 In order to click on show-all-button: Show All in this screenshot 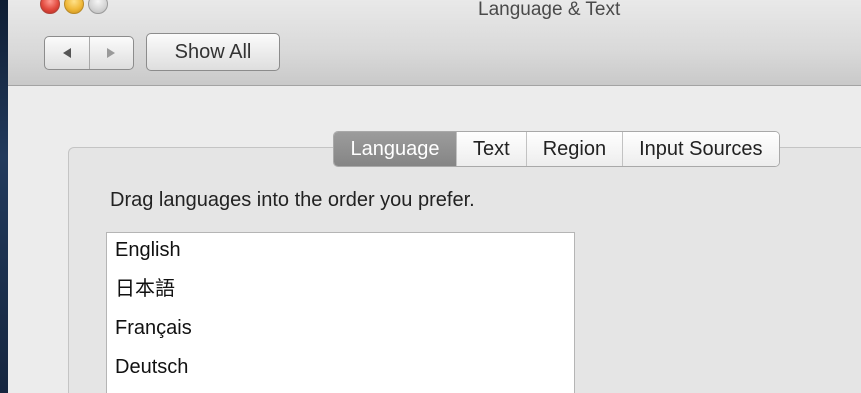, I will do `click(213, 52)`.